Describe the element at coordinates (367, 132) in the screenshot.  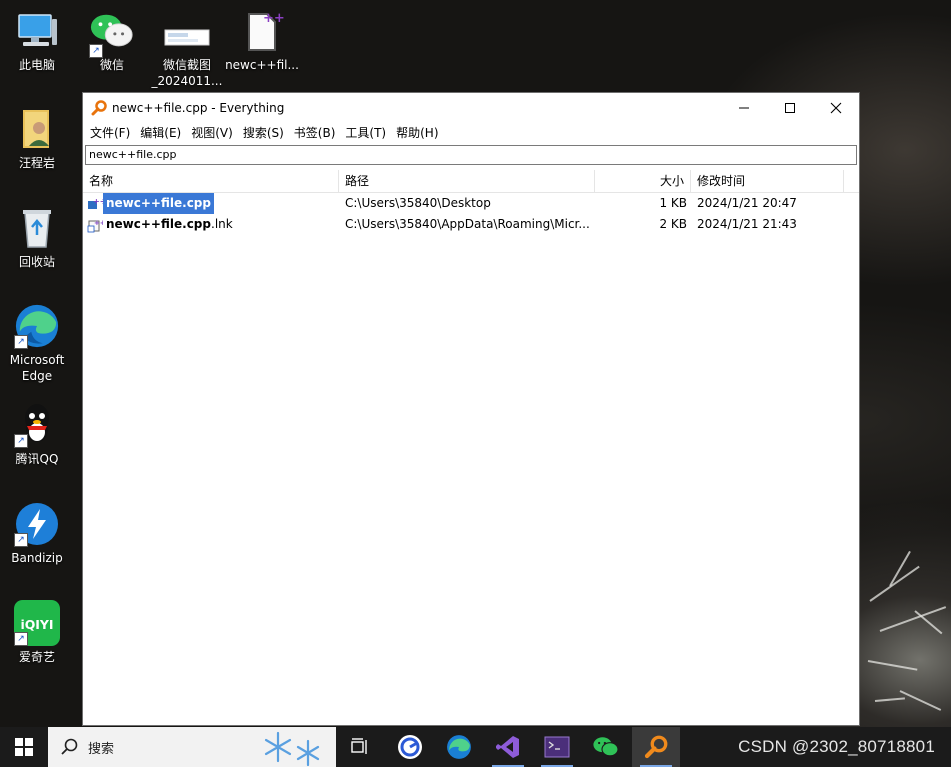
I see `menu-tools: 工具(T)` at that location.